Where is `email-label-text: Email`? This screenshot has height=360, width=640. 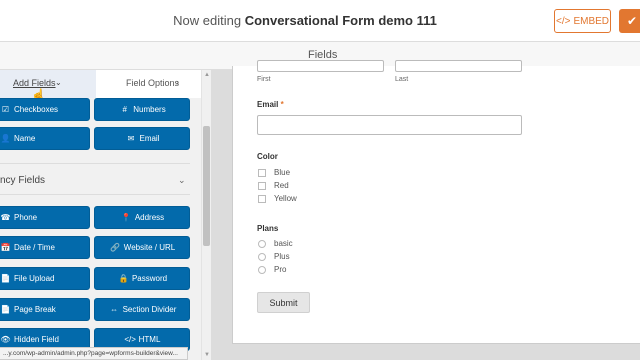
email-label-text: Email is located at coordinates (268, 104).